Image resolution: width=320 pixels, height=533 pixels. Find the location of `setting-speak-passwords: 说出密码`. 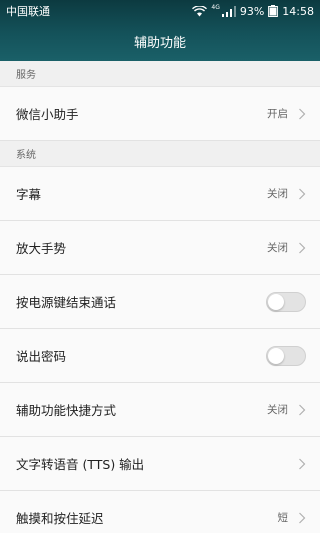

setting-speak-passwords: 说出密码 is located at coordinates (160, 356).